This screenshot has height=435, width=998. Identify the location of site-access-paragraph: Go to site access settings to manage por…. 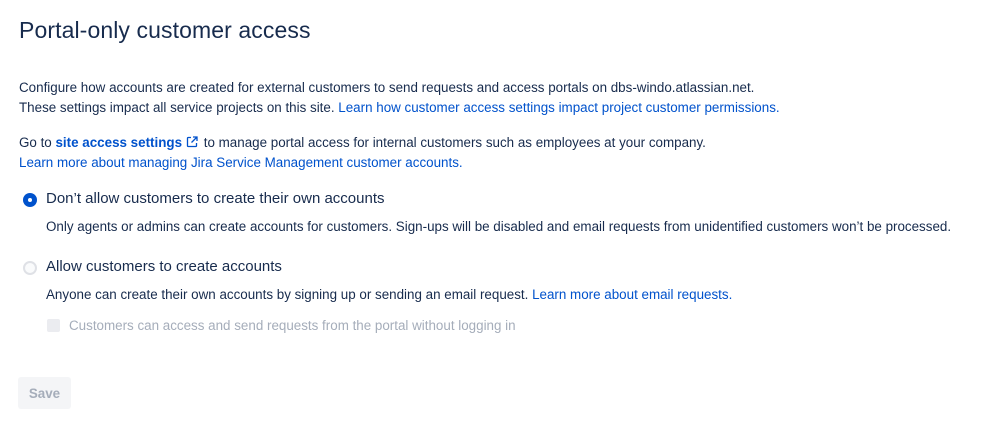
(362, 153).